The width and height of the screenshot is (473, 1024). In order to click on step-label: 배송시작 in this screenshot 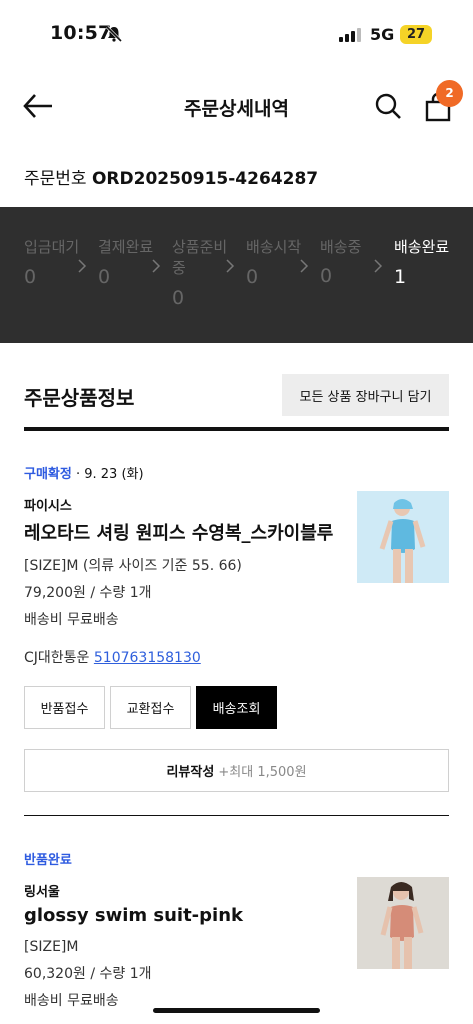, I will do `click(274, 247)`.